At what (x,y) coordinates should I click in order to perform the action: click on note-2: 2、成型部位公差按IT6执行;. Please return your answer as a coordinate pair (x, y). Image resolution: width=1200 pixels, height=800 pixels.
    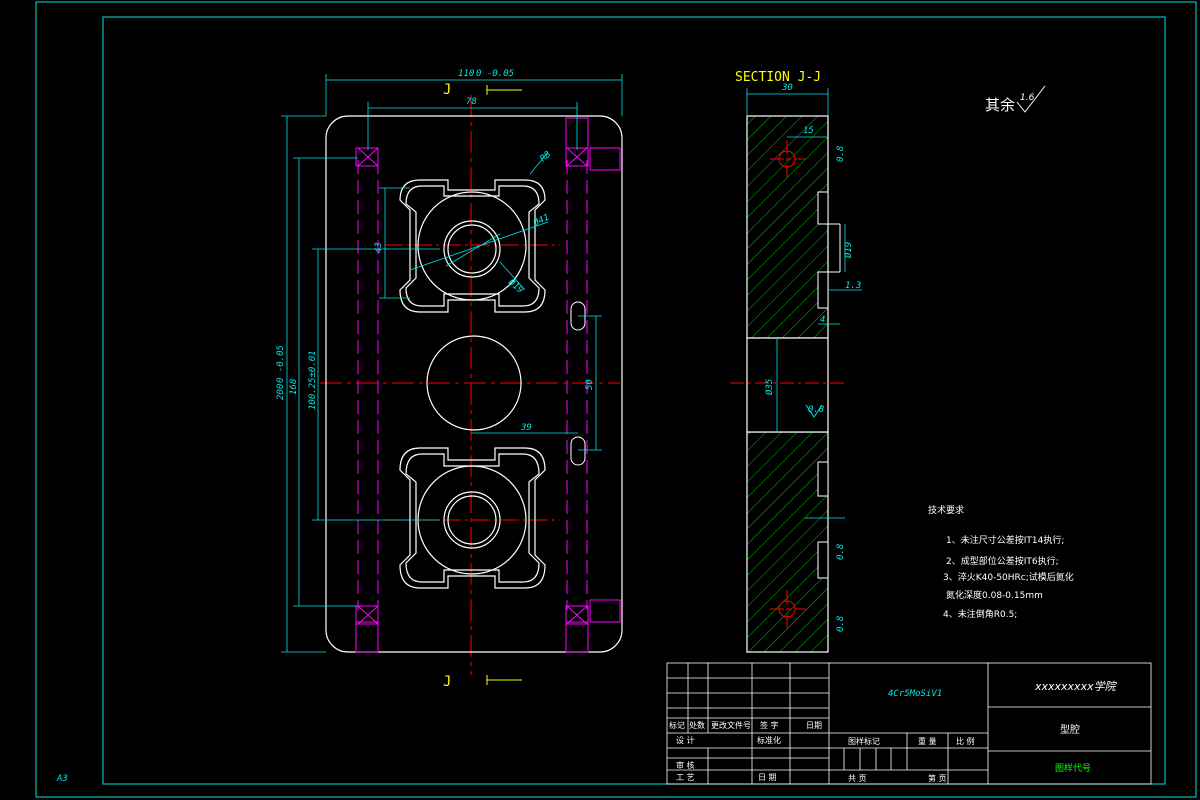
    Looking at the image, I should click on (1002, 561).